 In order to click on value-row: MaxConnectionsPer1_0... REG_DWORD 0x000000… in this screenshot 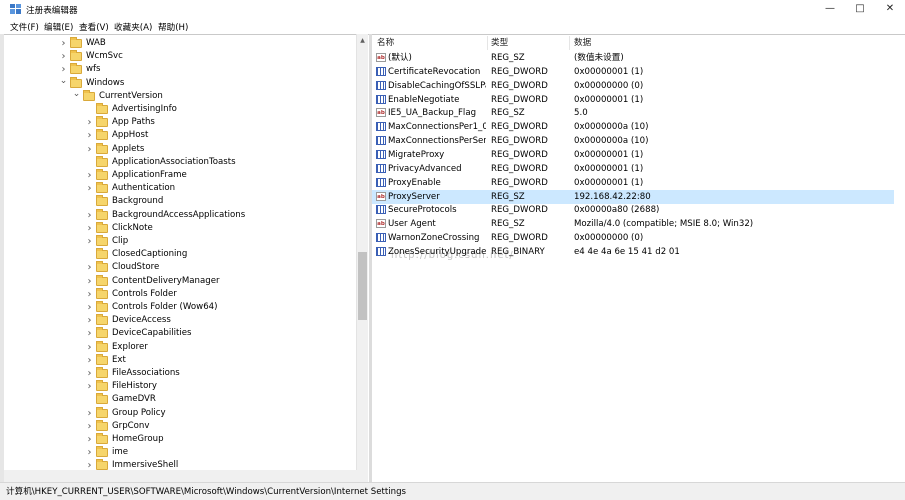, I will do `click(633, 127)`.